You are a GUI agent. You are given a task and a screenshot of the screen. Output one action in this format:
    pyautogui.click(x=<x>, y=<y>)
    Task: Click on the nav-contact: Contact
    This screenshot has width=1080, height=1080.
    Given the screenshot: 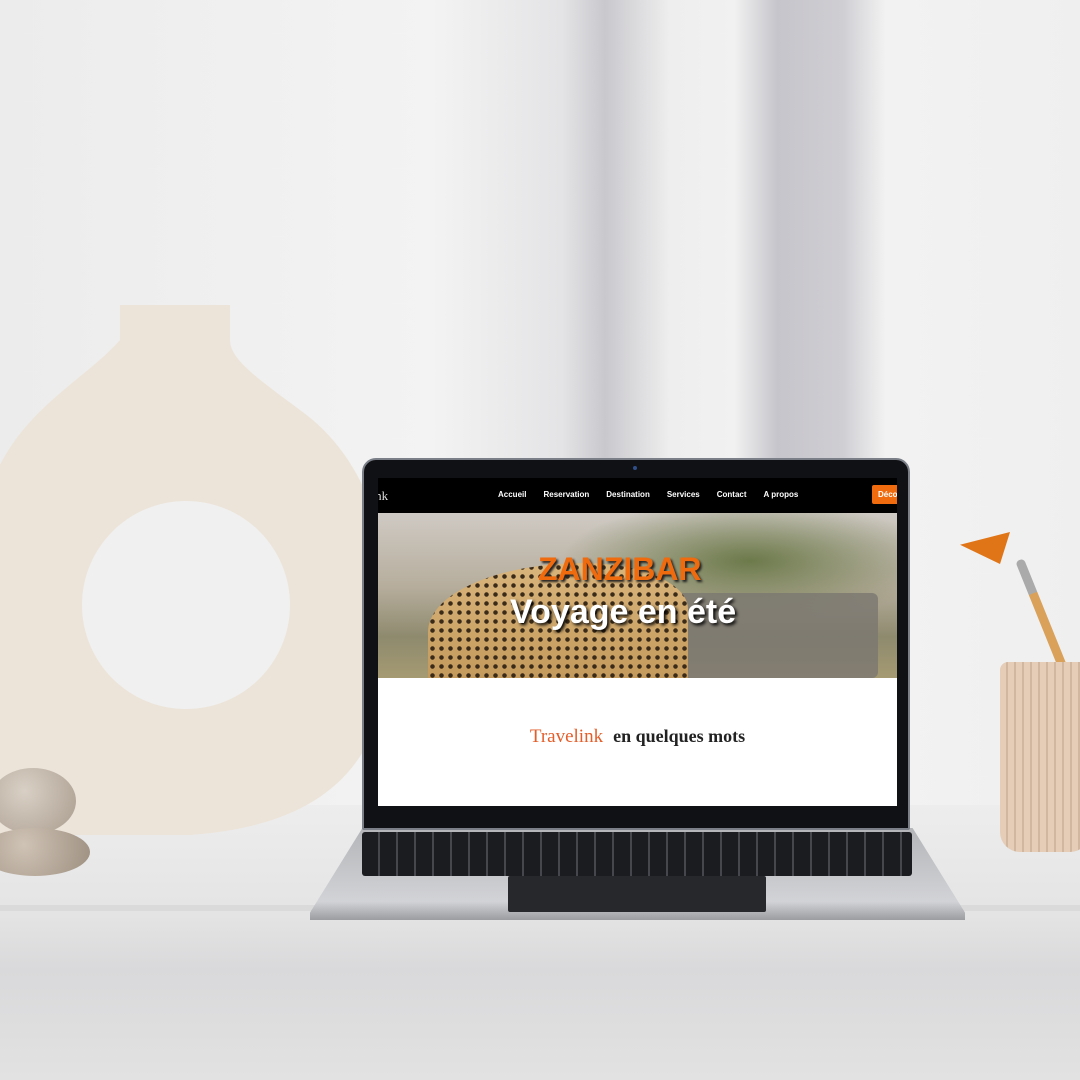 What is the action you would take?
    pyautogui.click(x=732, y=494)
    